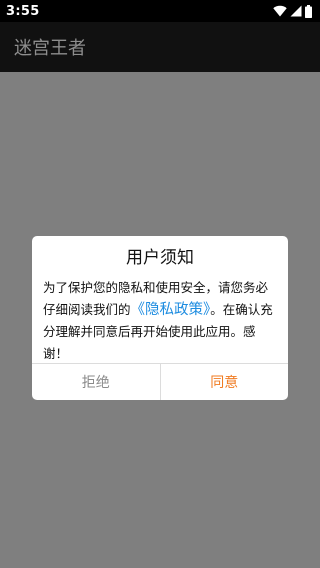  I want to click on signal-icon, so click(296, 11).